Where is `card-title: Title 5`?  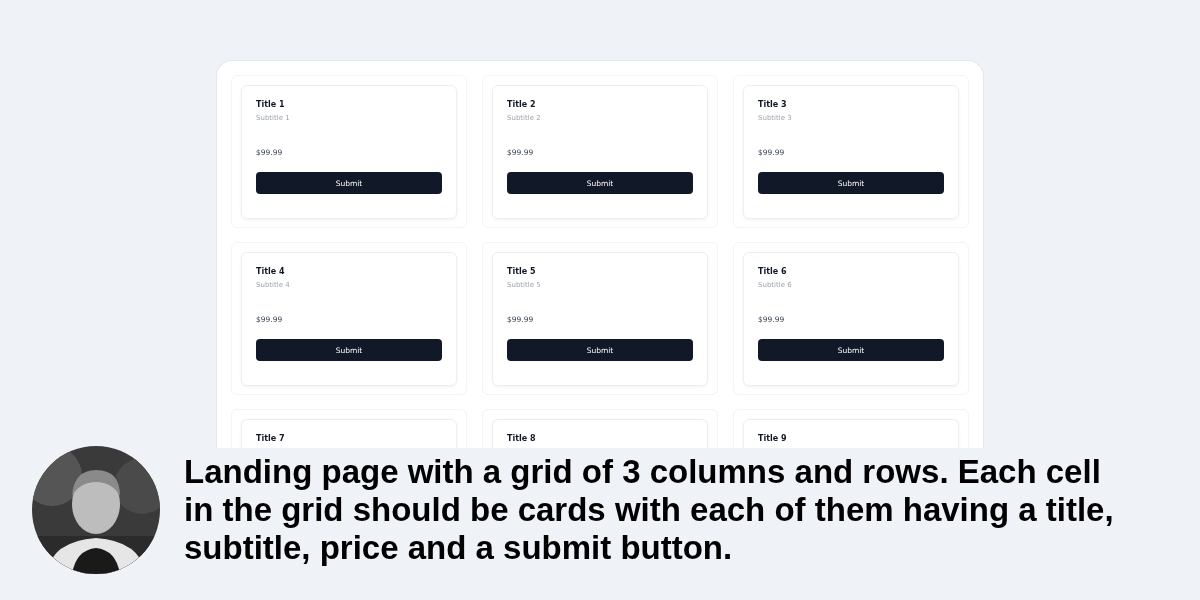 card-title: Title 5 is located at coordinates (522, 271).